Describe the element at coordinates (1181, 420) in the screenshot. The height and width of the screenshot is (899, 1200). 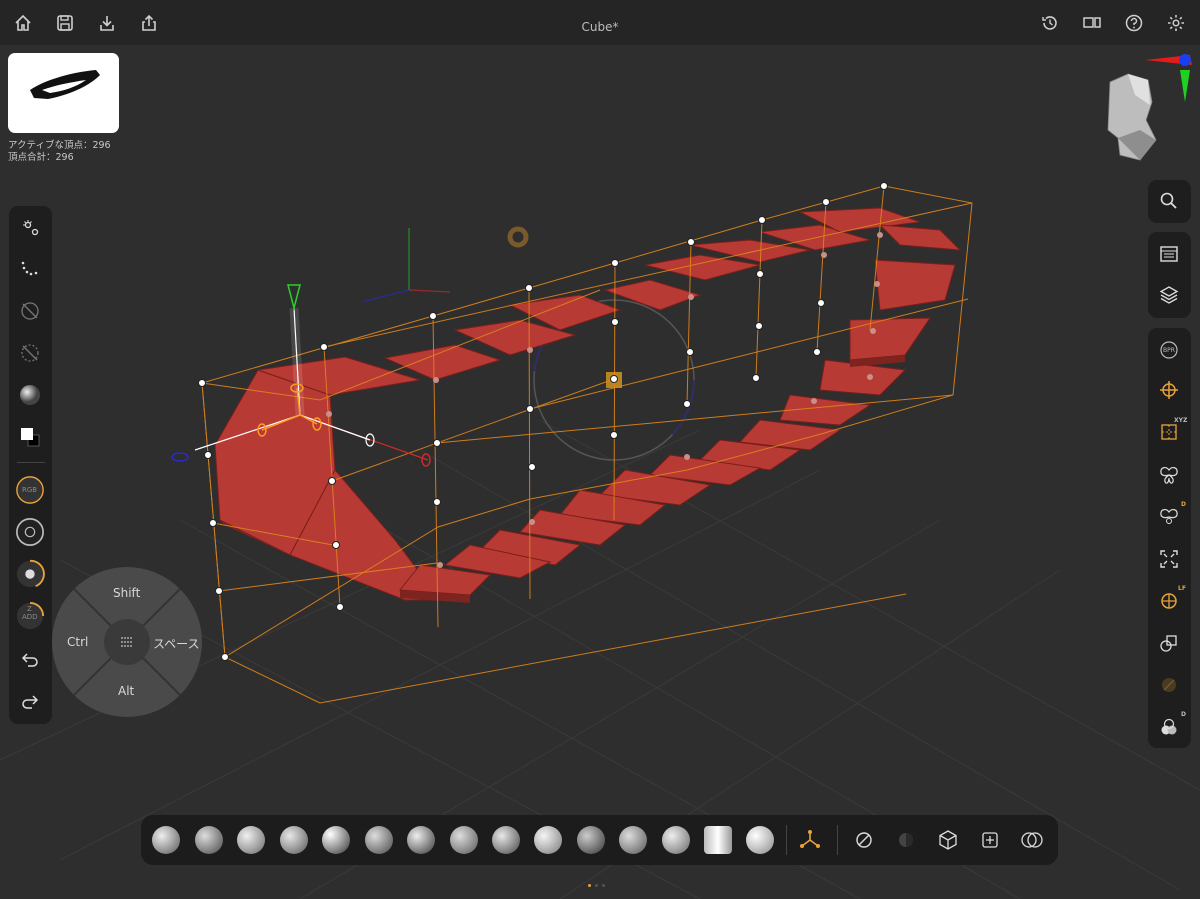
I see `xyz-label: XYZ` at that location.